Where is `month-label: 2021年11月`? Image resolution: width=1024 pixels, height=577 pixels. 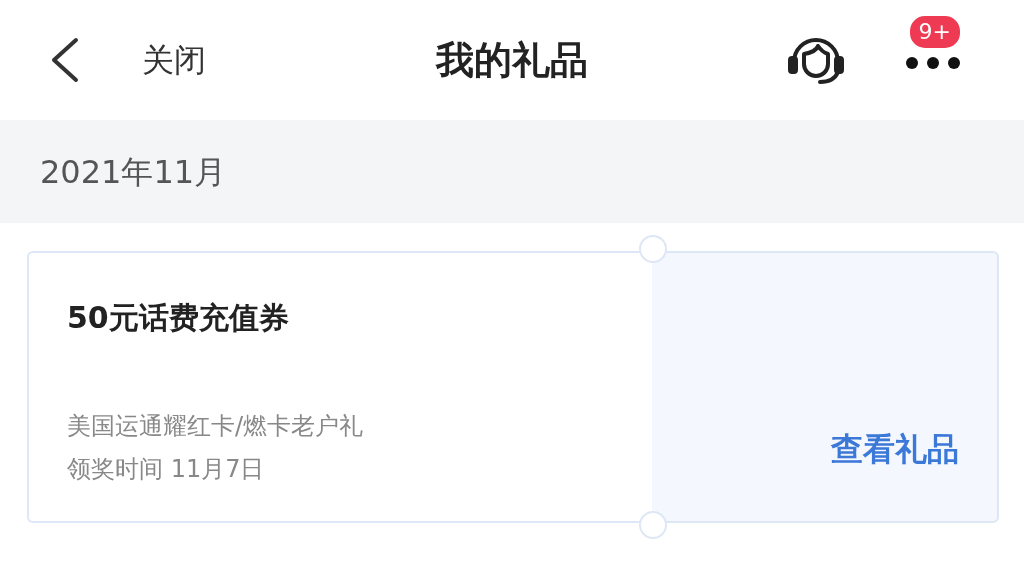 month-label: 2021年11月 is located at coordinates (133, 172).